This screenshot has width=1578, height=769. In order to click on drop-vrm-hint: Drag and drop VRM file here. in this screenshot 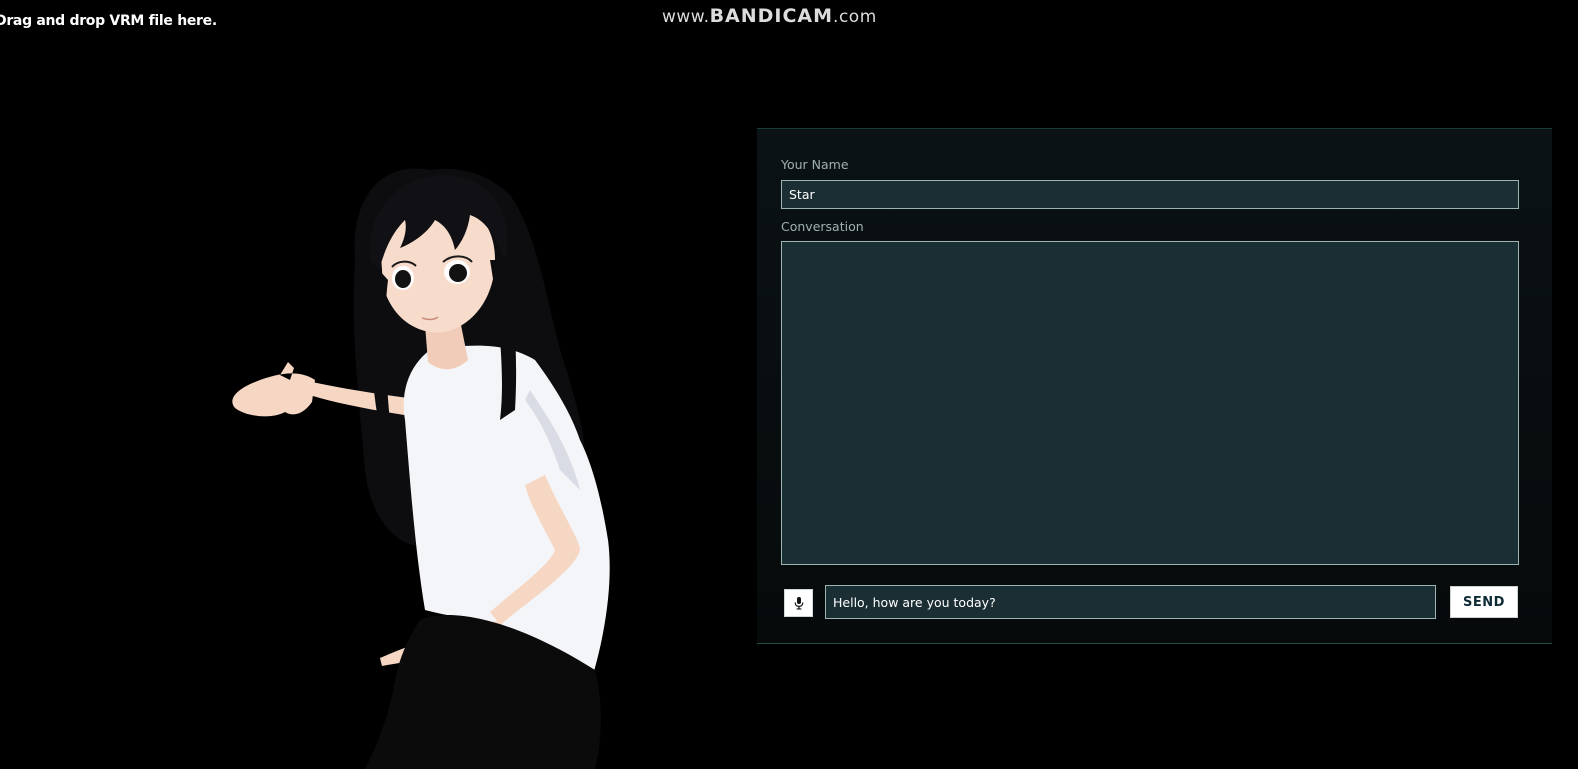, I will do `click(108, 21)`.